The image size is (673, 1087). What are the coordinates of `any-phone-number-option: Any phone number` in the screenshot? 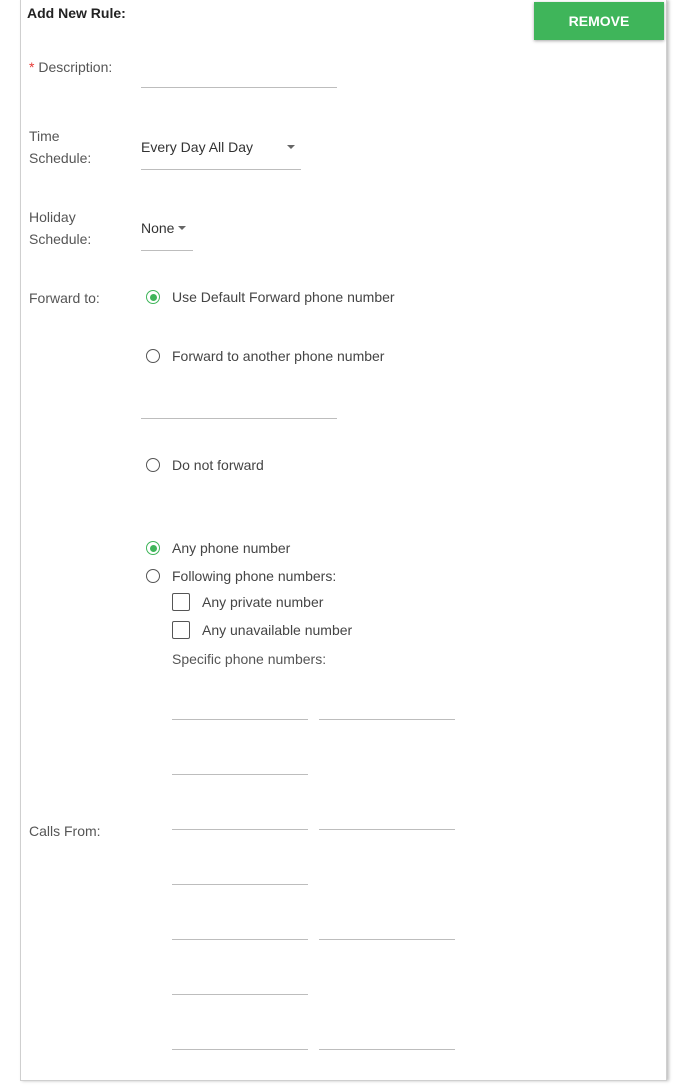 It's located at (218, 548).